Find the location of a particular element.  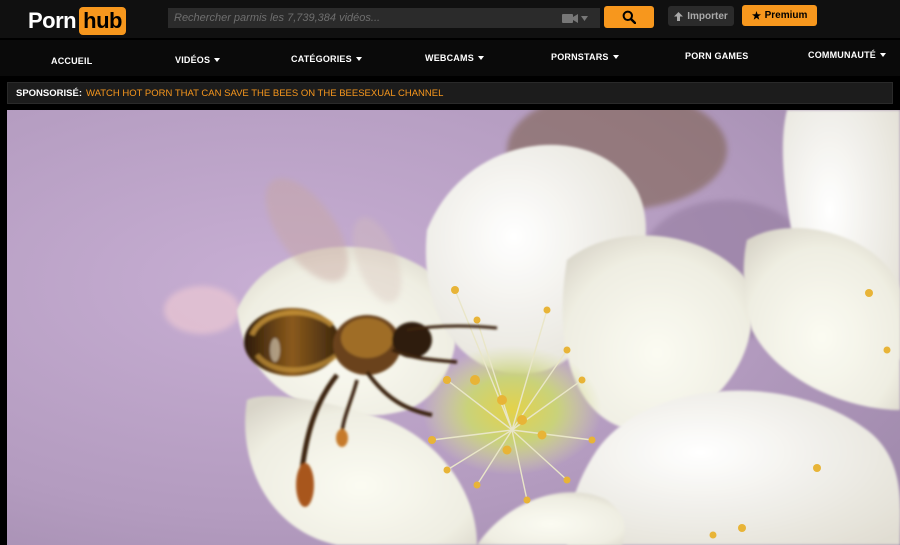

site-logo: Porn hub is located at coordinates (77, 21).